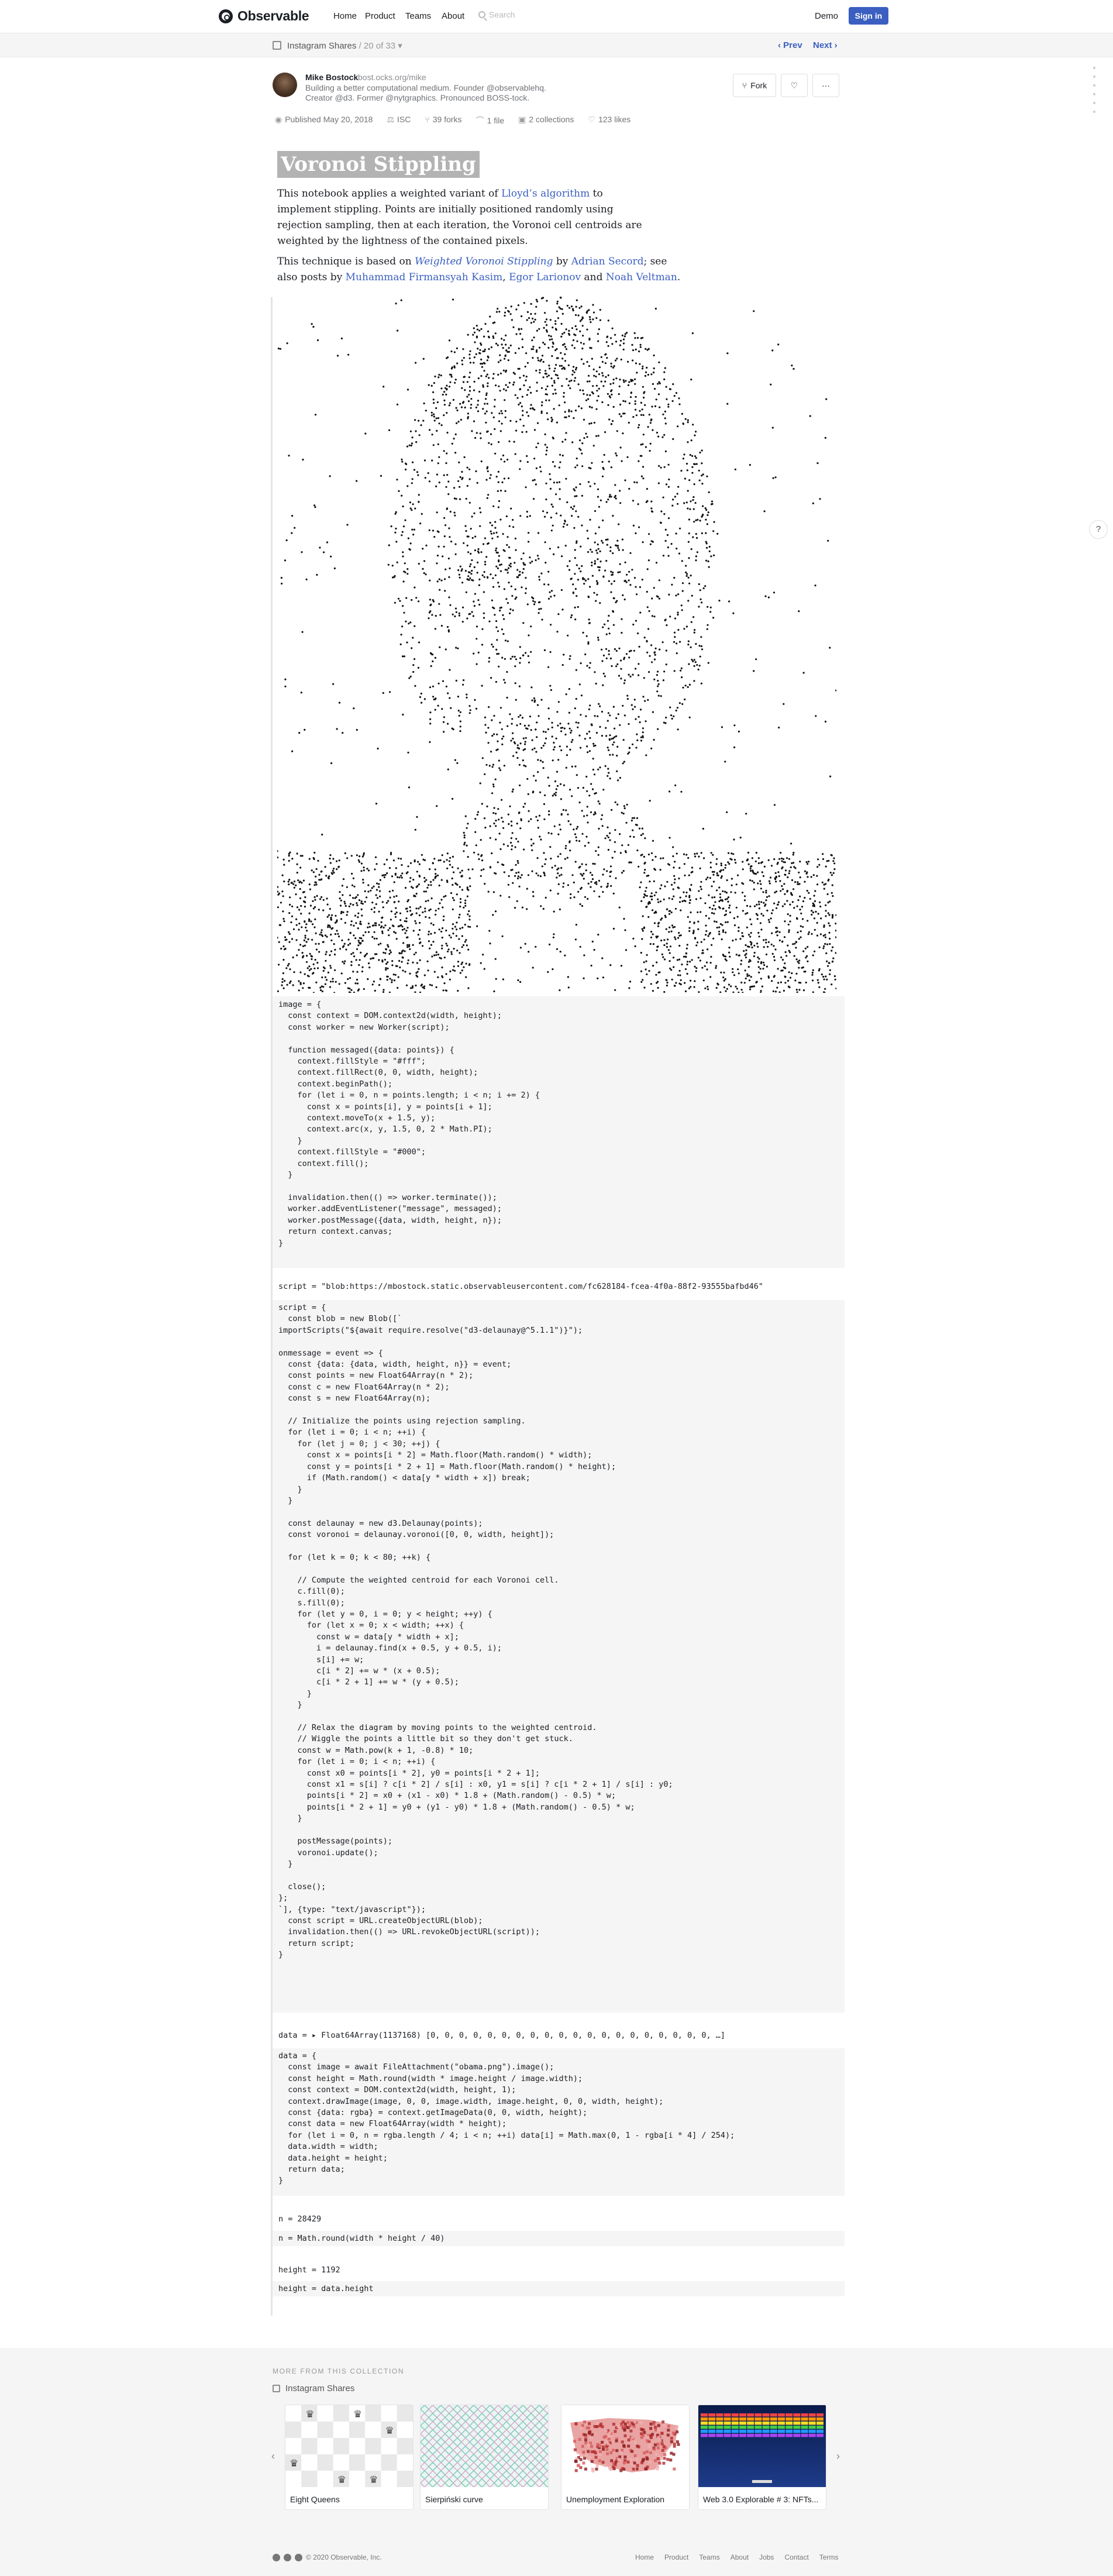  Describe the element at coordinates (349, 2446) in the screenshot. I see `eight-queens-thumbnail: ♛ ♛ ♛ ♛ ♛ ♛` at that location.